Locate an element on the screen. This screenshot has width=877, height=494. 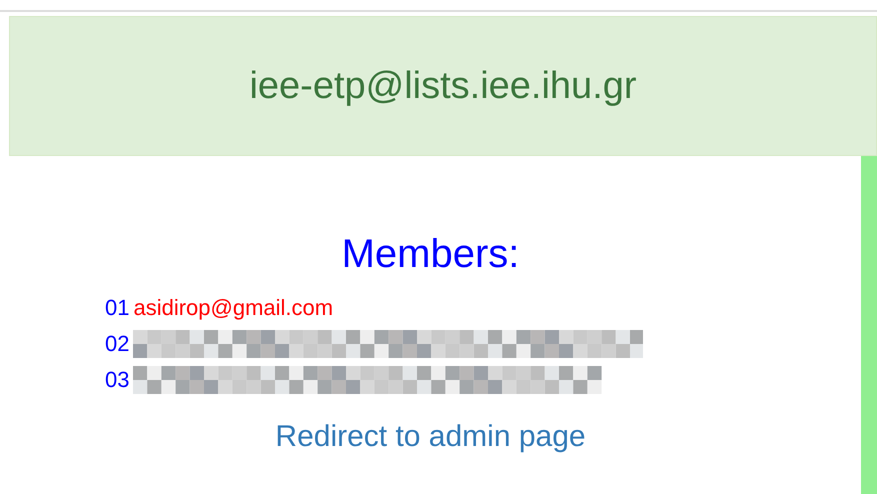
member-number: 01 is located at coordinates (117, 308).